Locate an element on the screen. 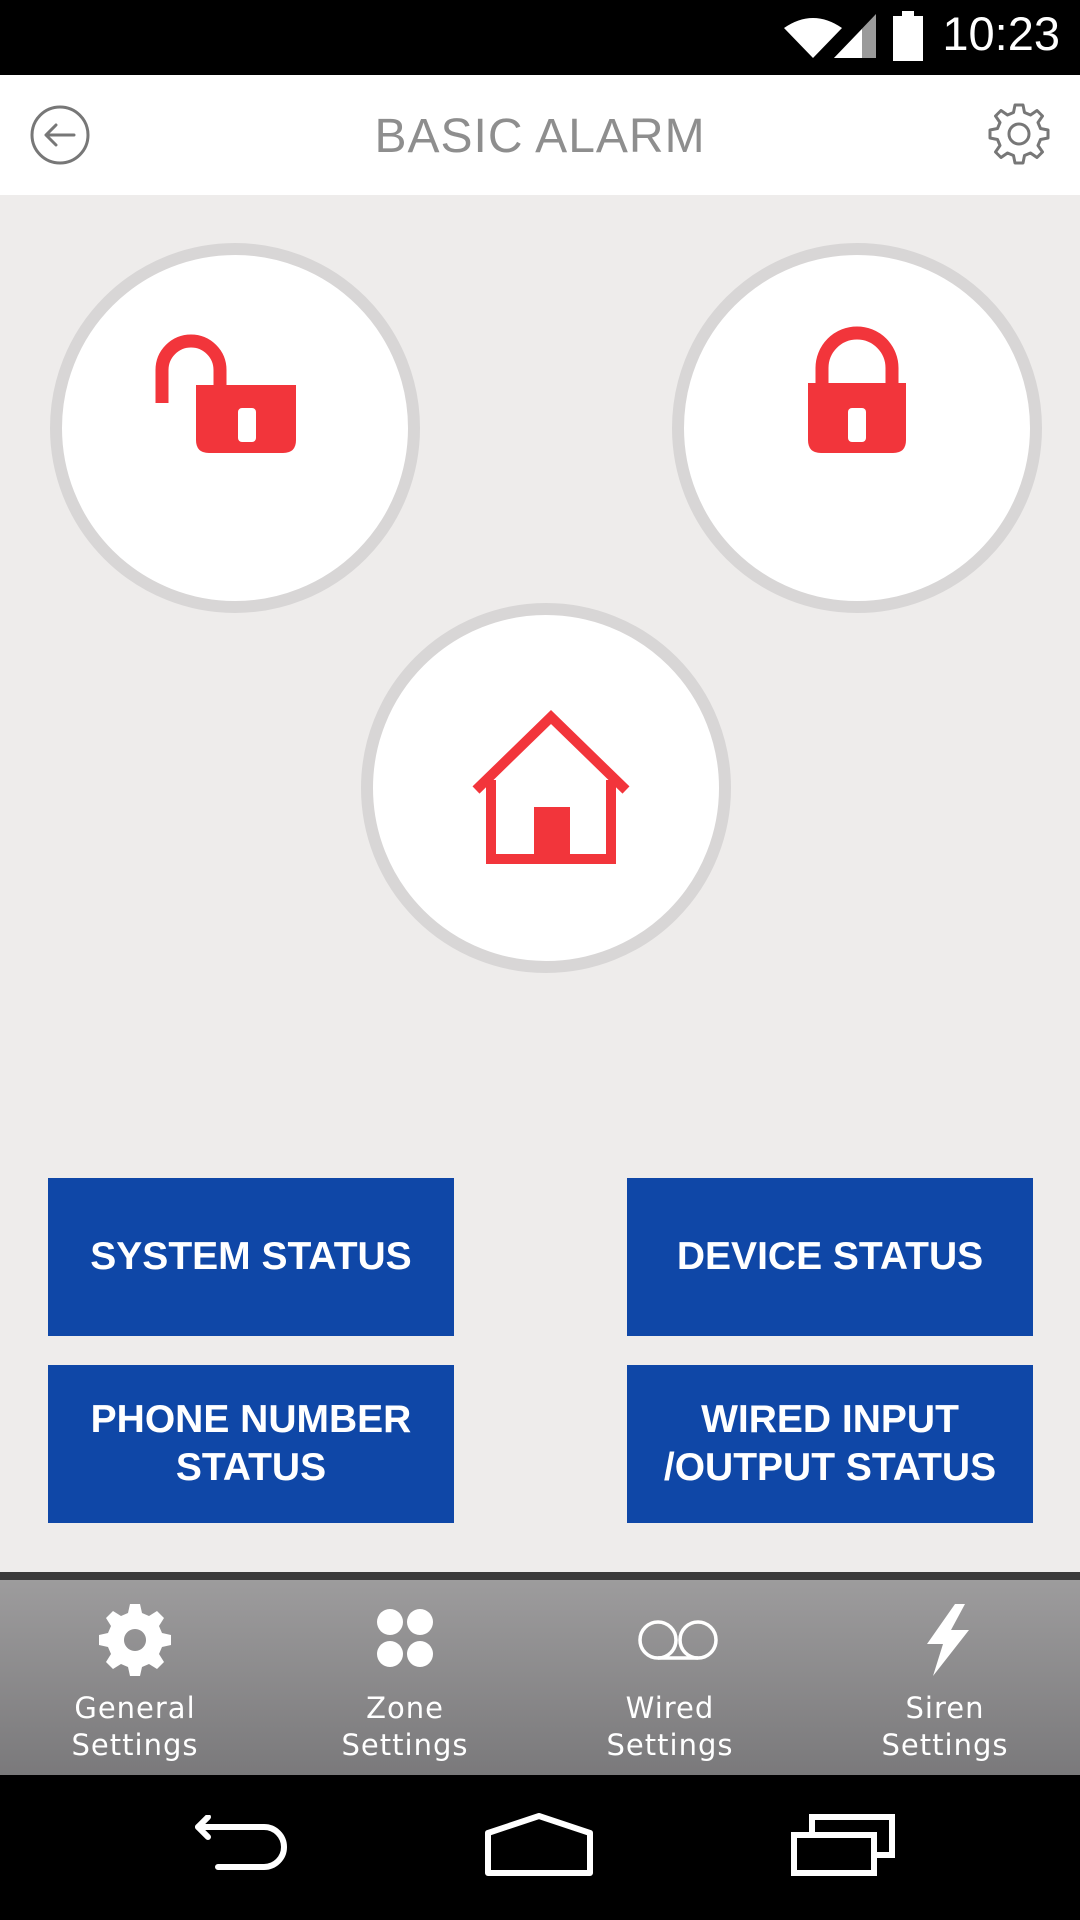  wired-io-status-button: WIRED INPUT /OUTPUT STATUS is located at coordinates (830, 1444).